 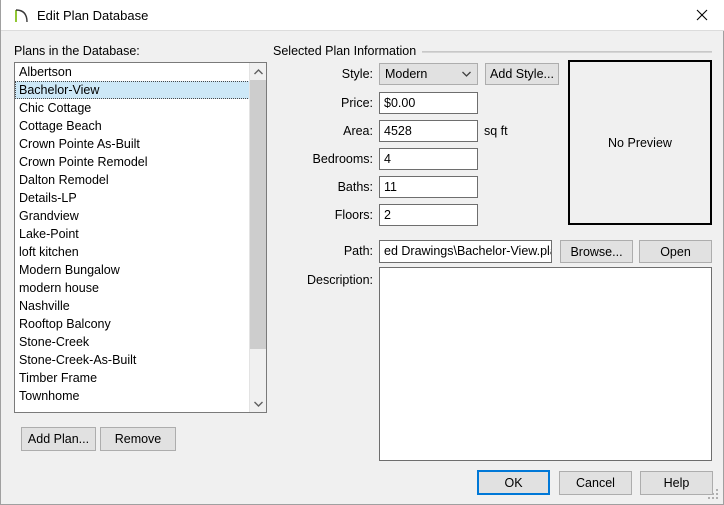 What do you see at coordinates (258, 71) in the screenshot?
I see `scroll-up-icon` at bounding box center [258, 71].